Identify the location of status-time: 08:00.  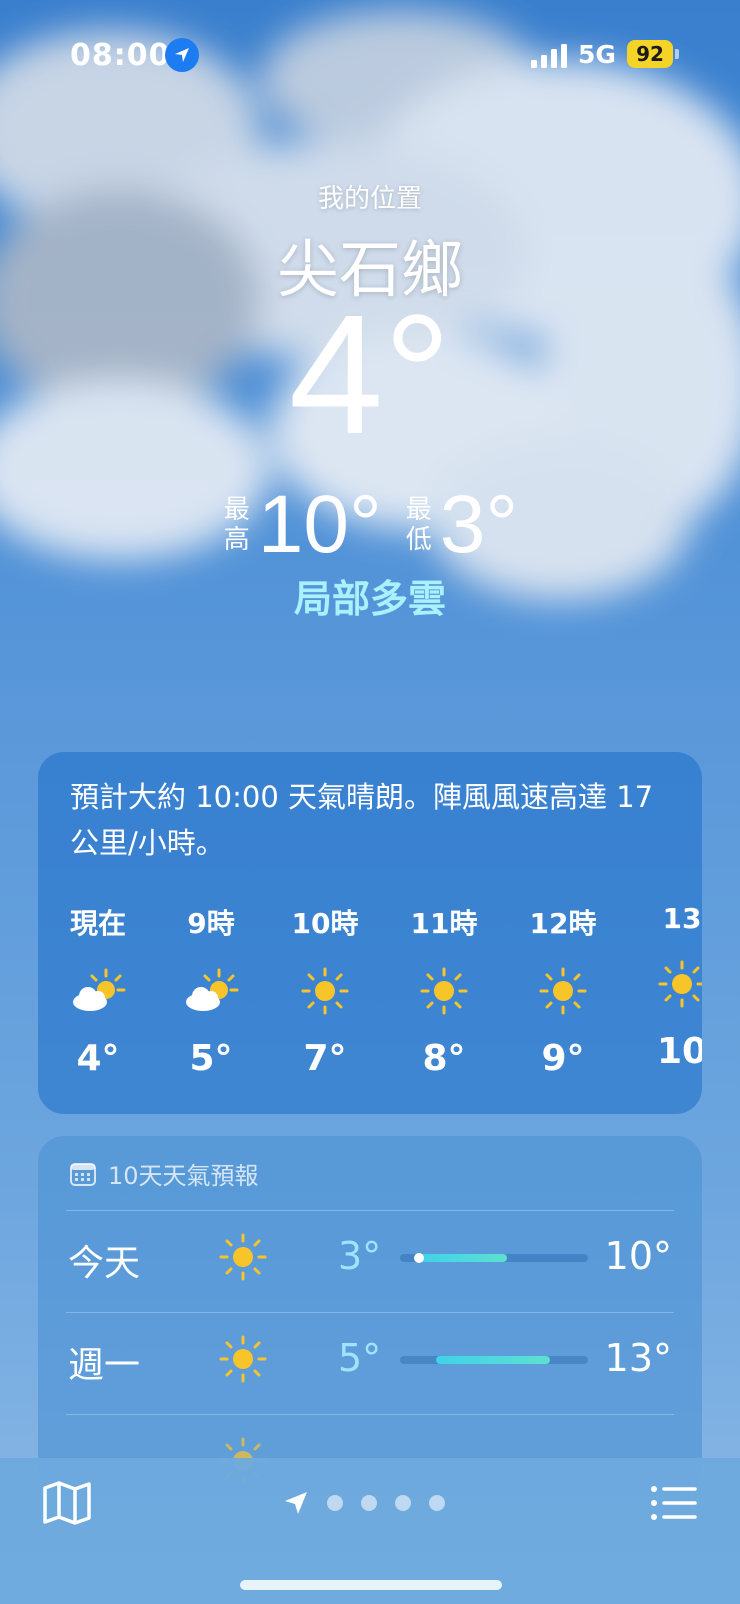
(120, 55).